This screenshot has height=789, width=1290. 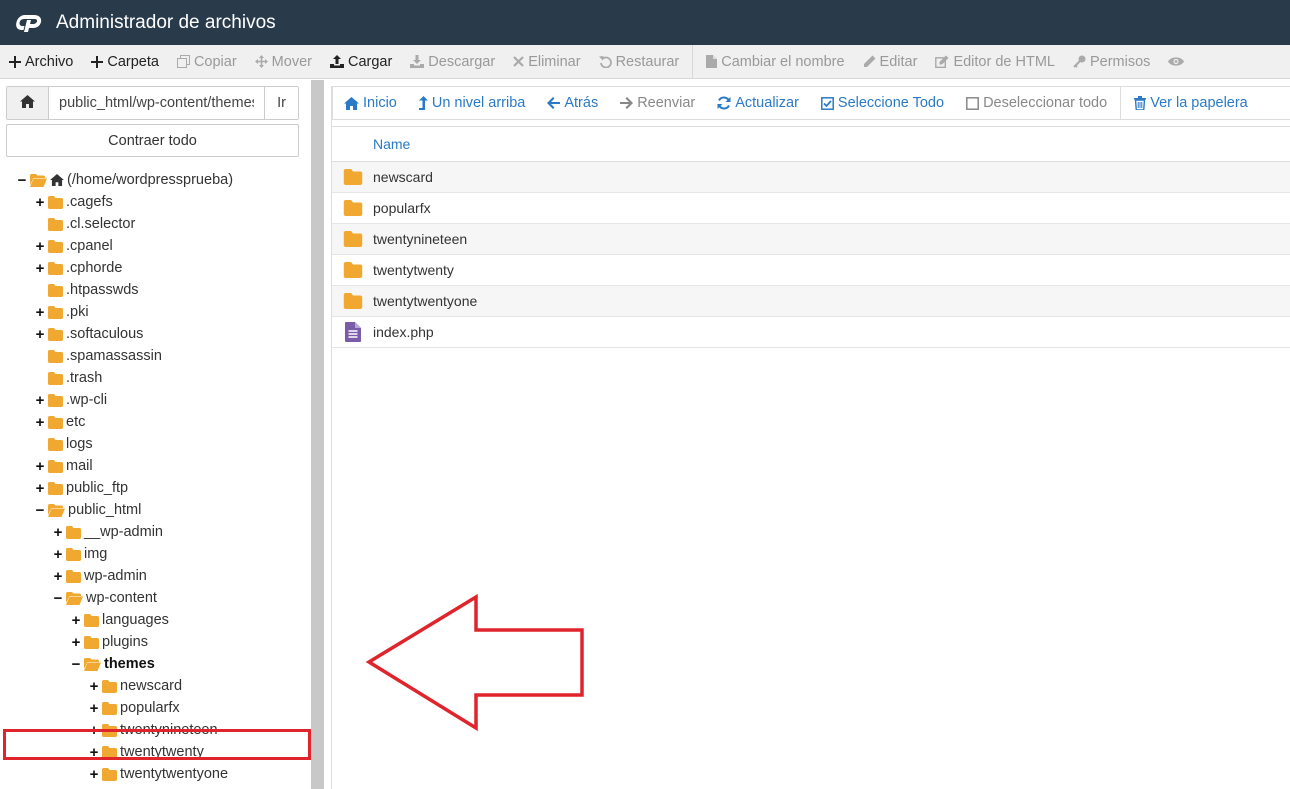 What do you see at coordinates (134, 708) in the screenshot?
I see `tree-item: + popularfx` at bounding box center [134, 708].